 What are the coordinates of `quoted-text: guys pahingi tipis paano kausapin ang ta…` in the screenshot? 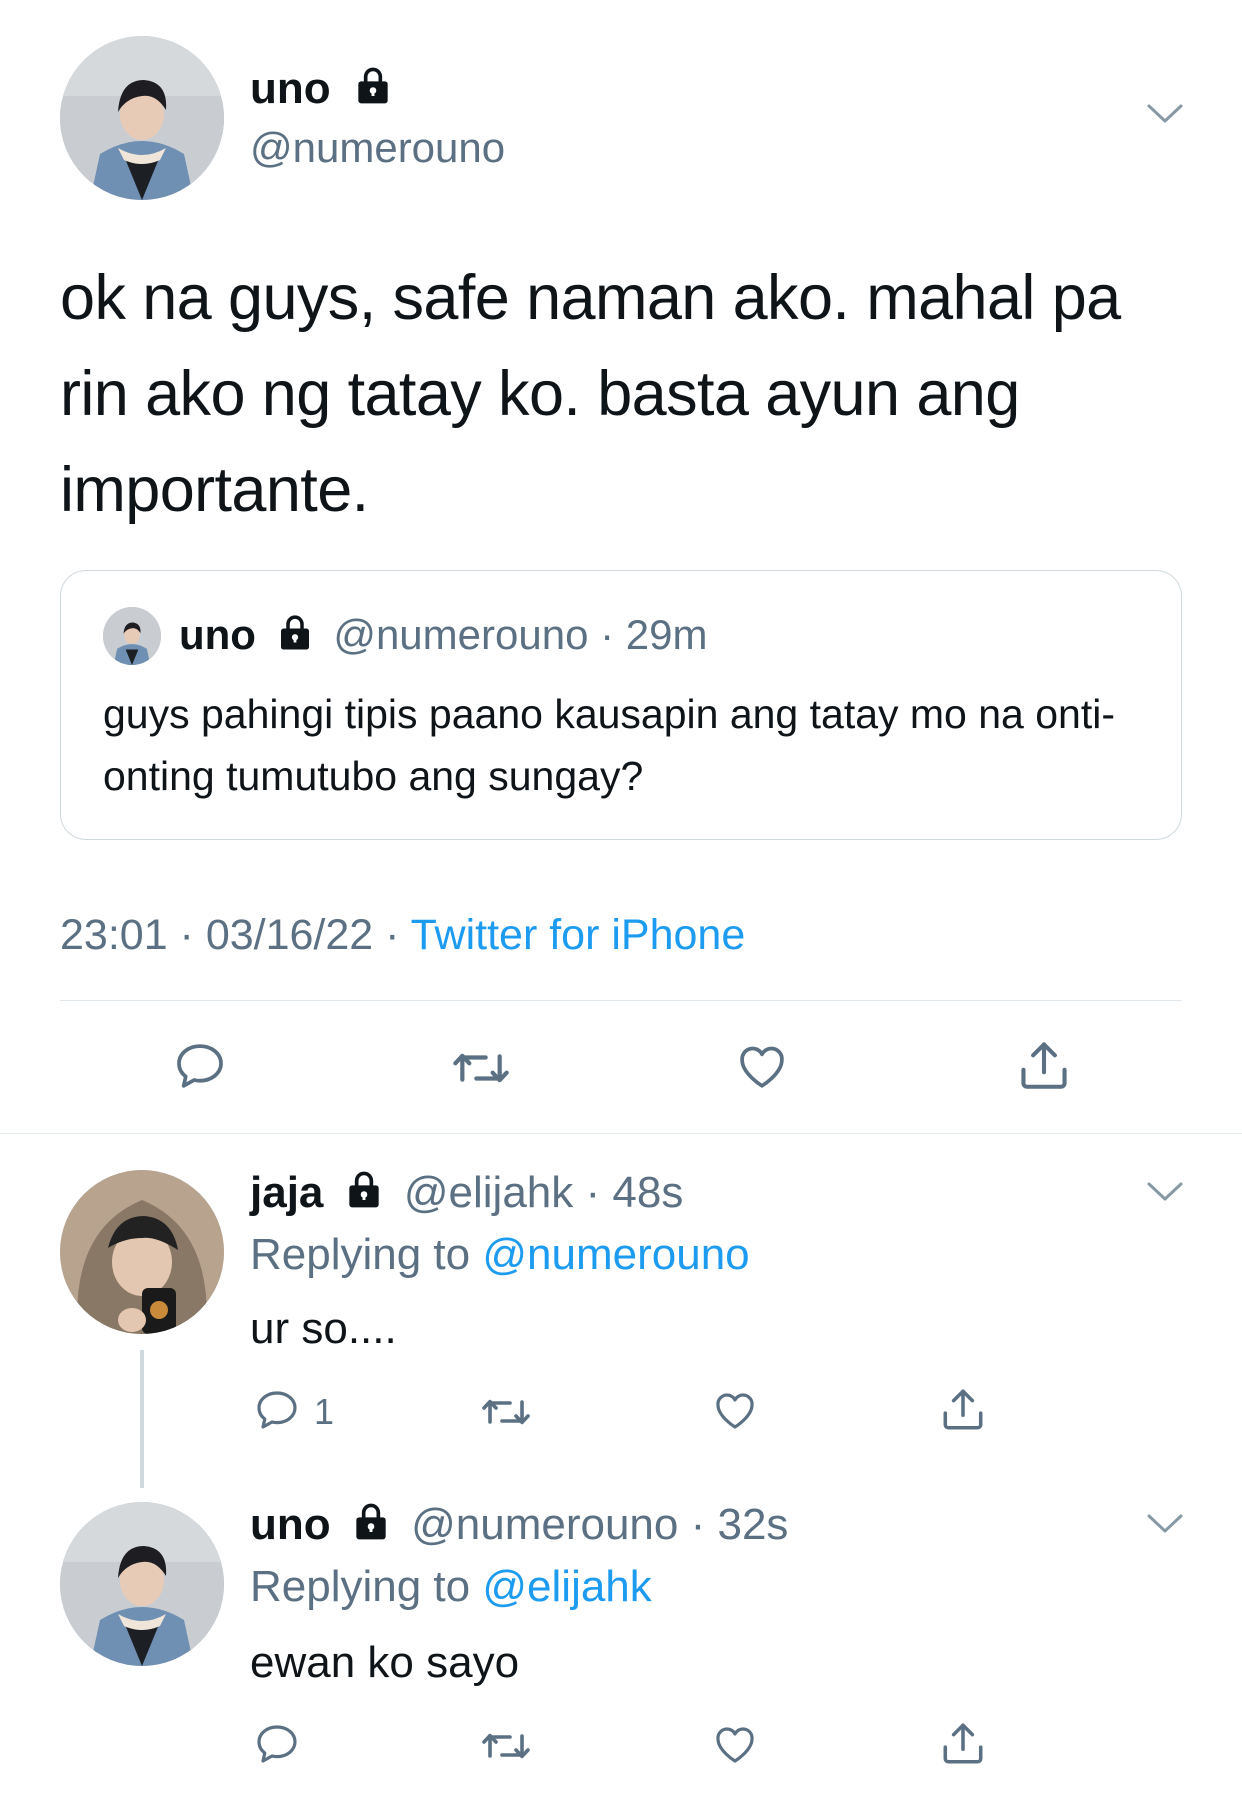 It's located at (609, 745).